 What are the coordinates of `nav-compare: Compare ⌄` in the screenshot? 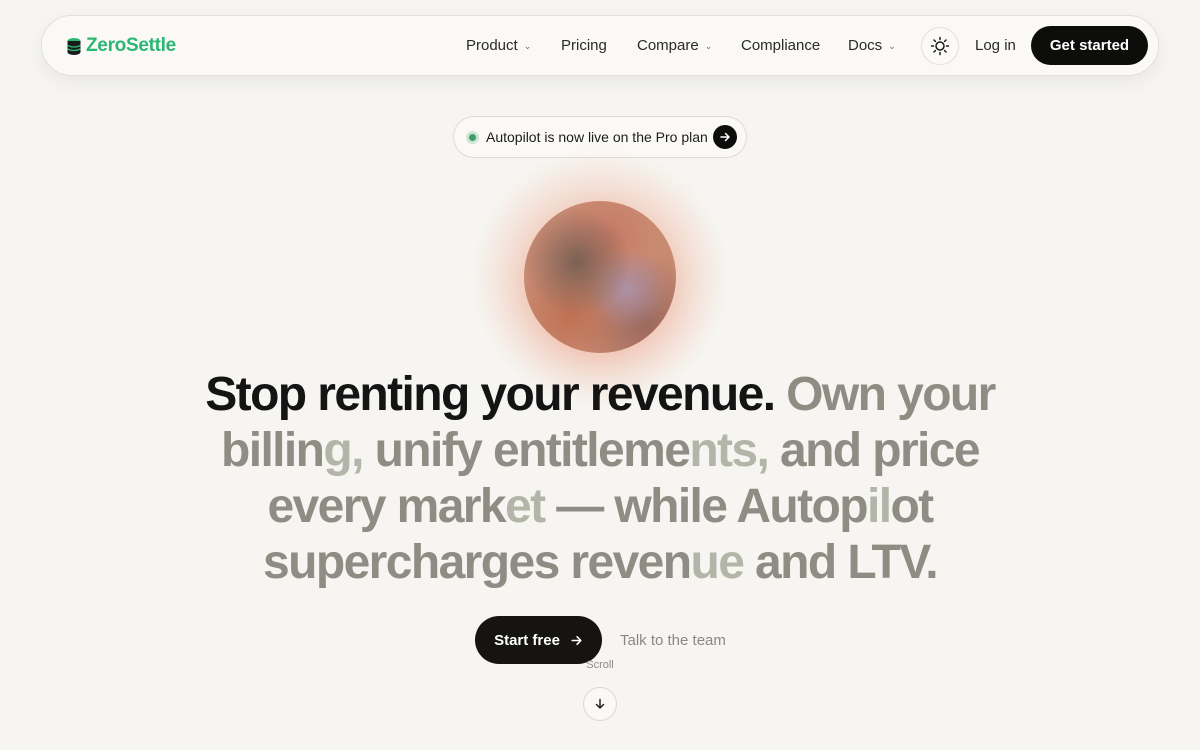 It's located at (674, 45).